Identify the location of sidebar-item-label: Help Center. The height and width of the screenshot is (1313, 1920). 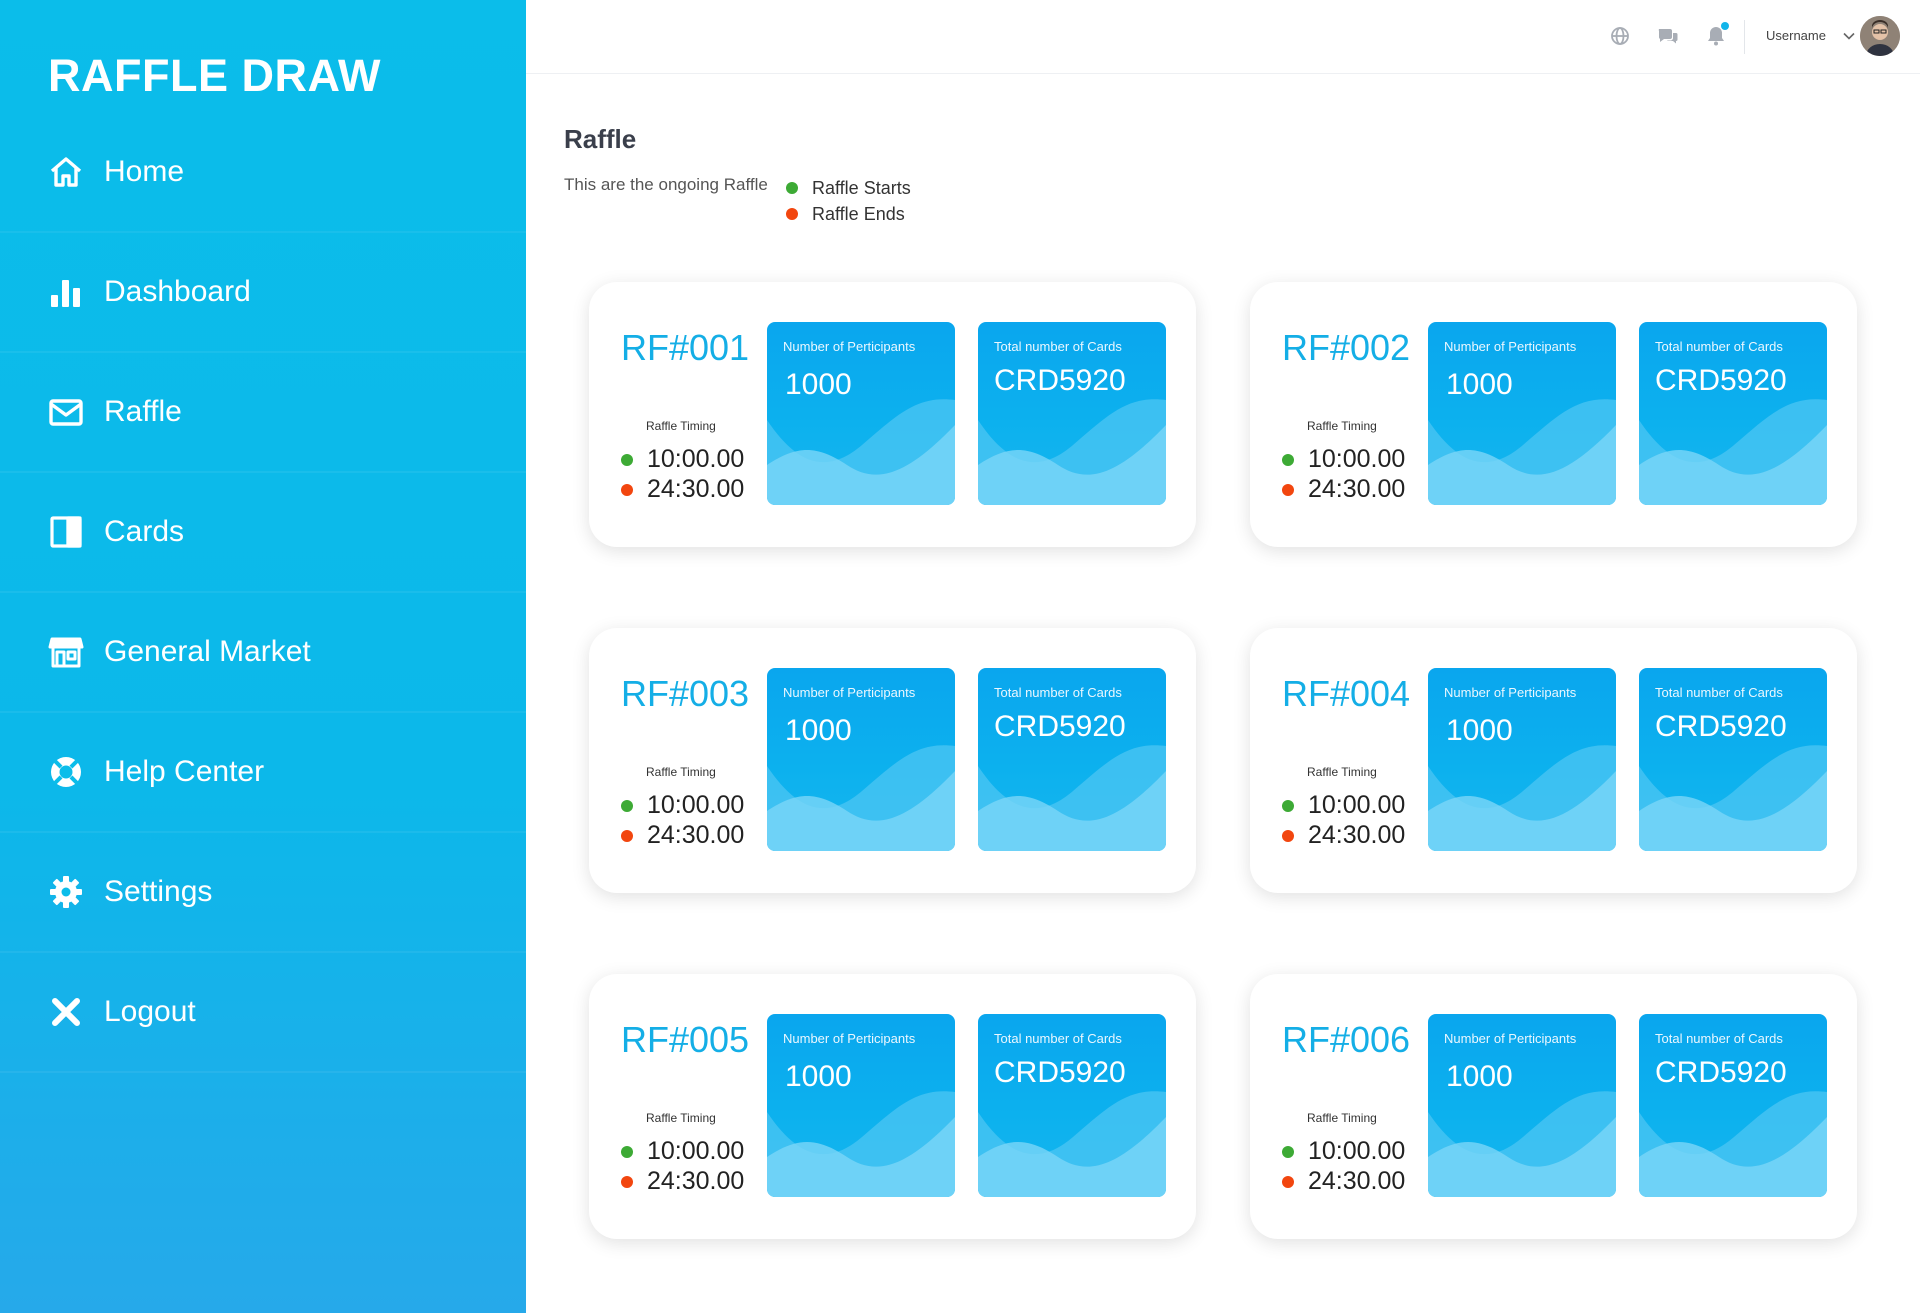
(184, 771).